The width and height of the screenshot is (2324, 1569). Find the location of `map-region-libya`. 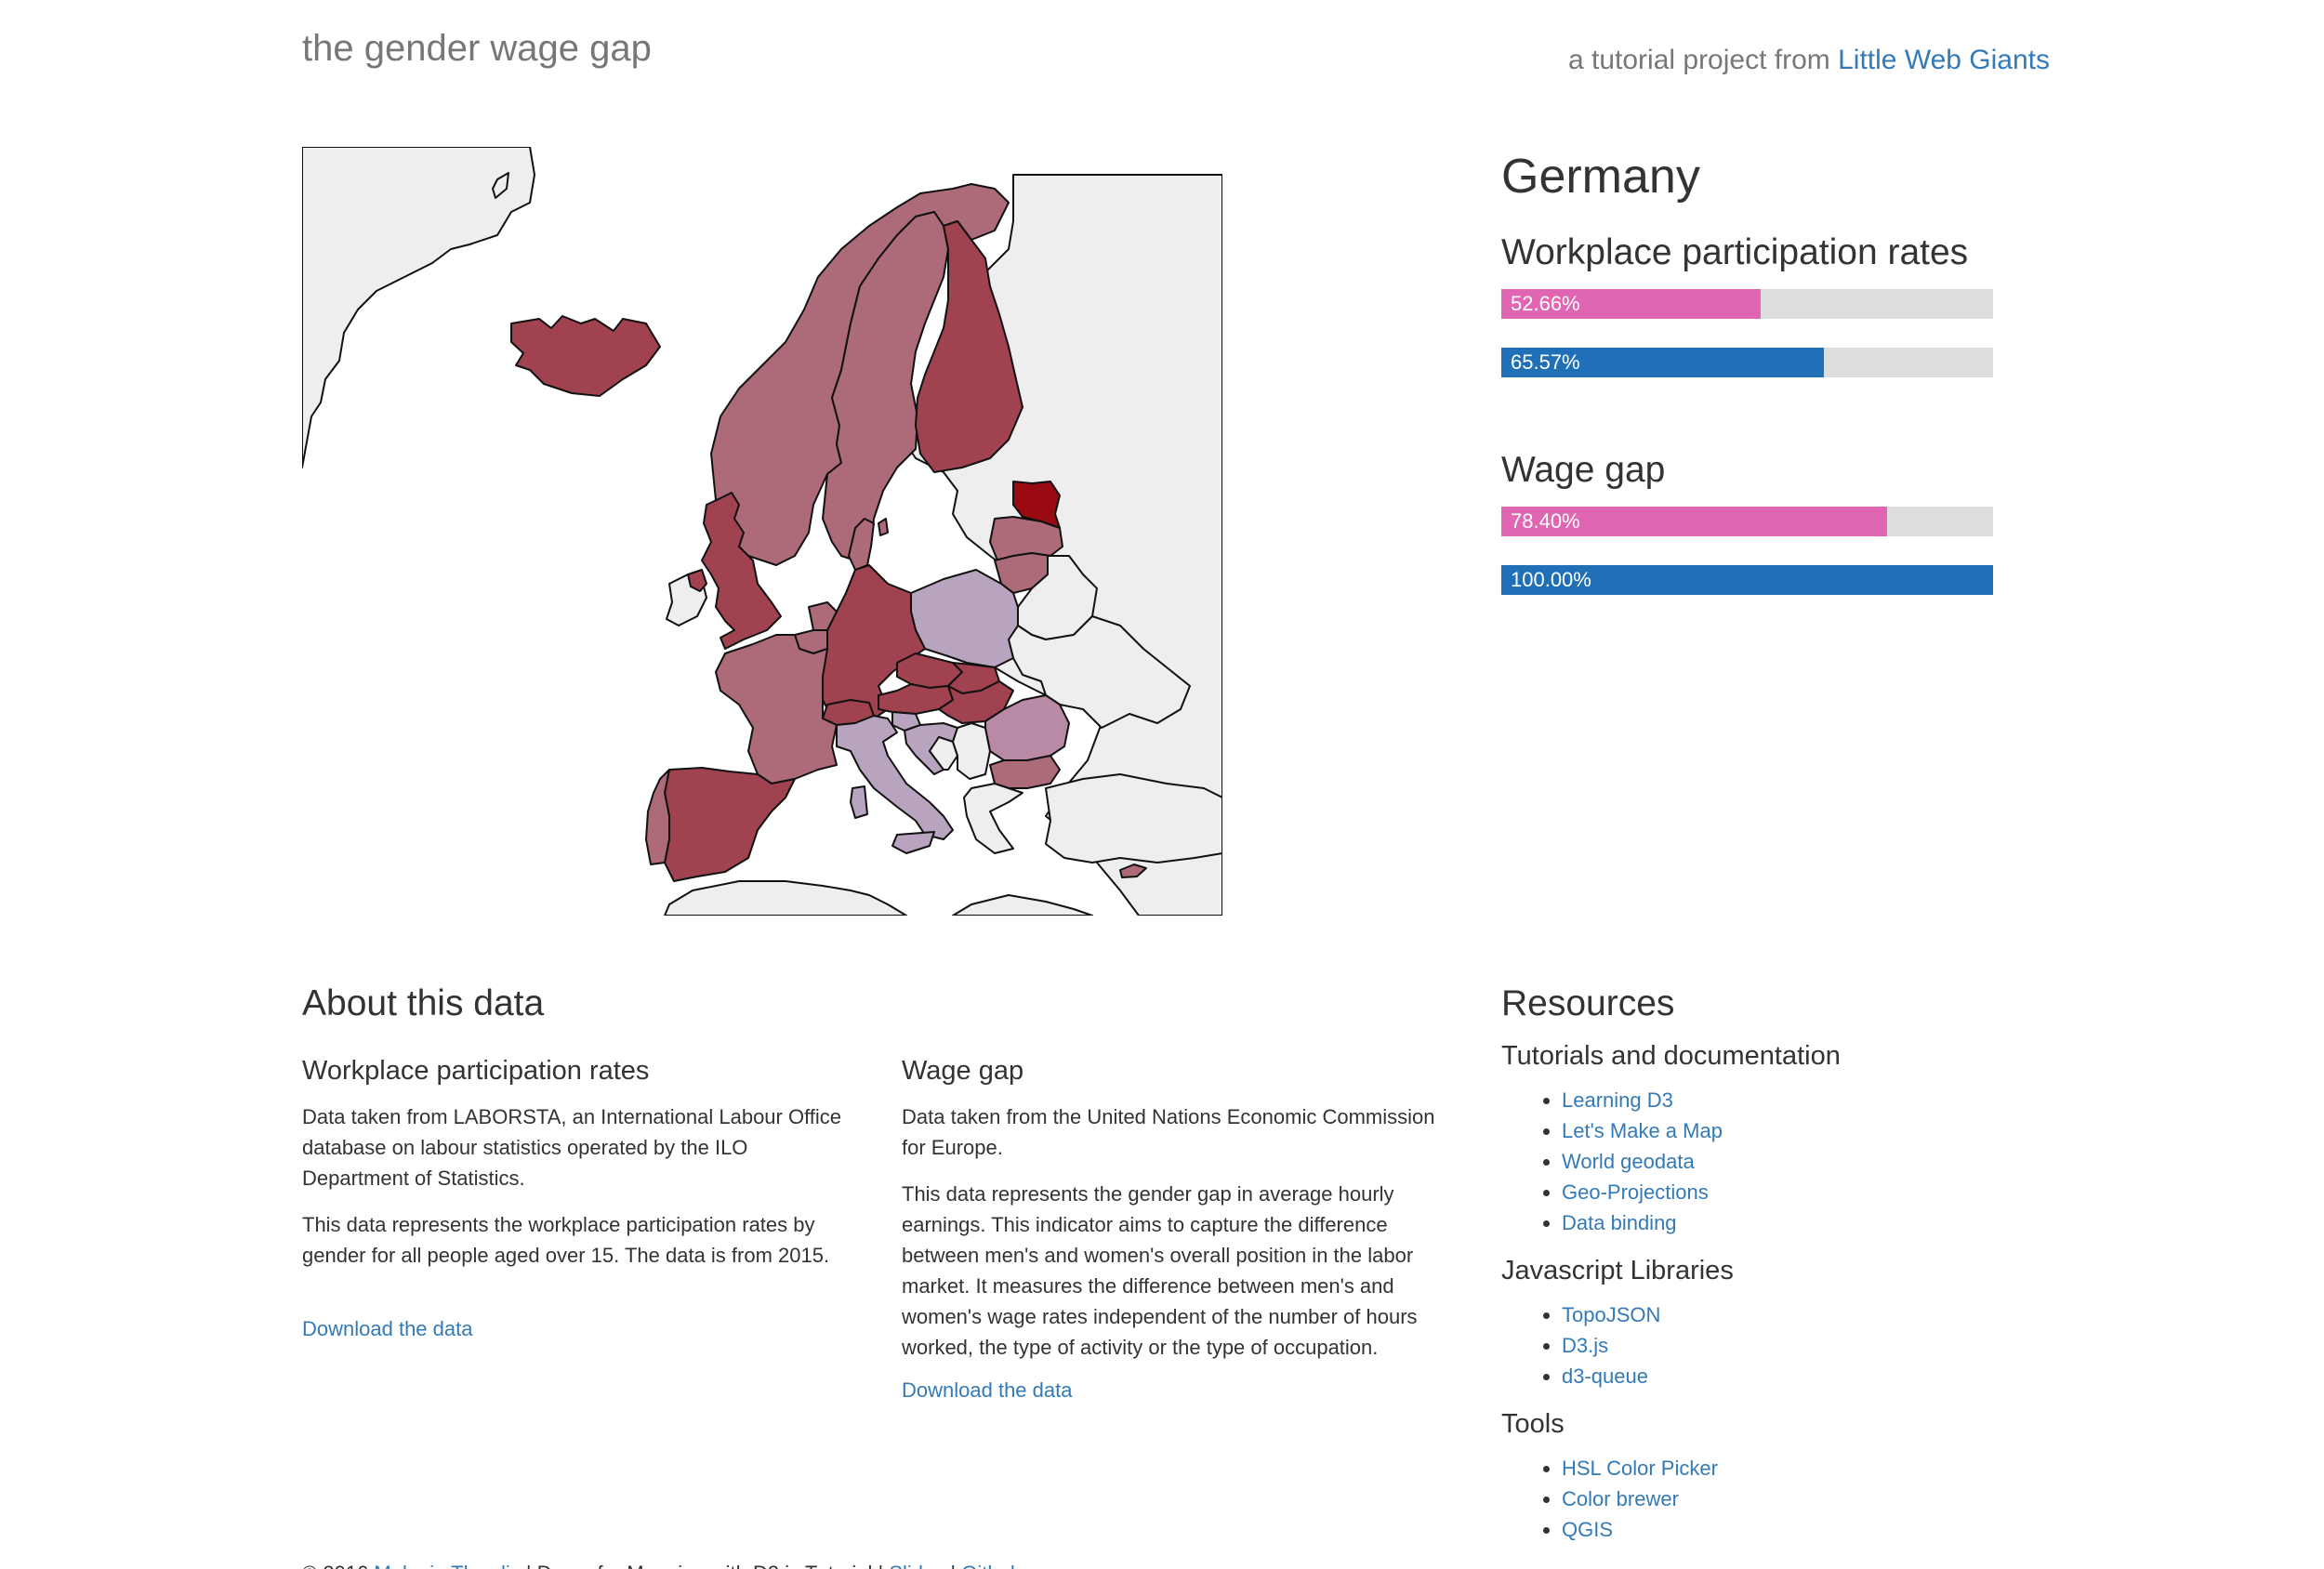

map-region-libya is located at coordinates (1022, 905).